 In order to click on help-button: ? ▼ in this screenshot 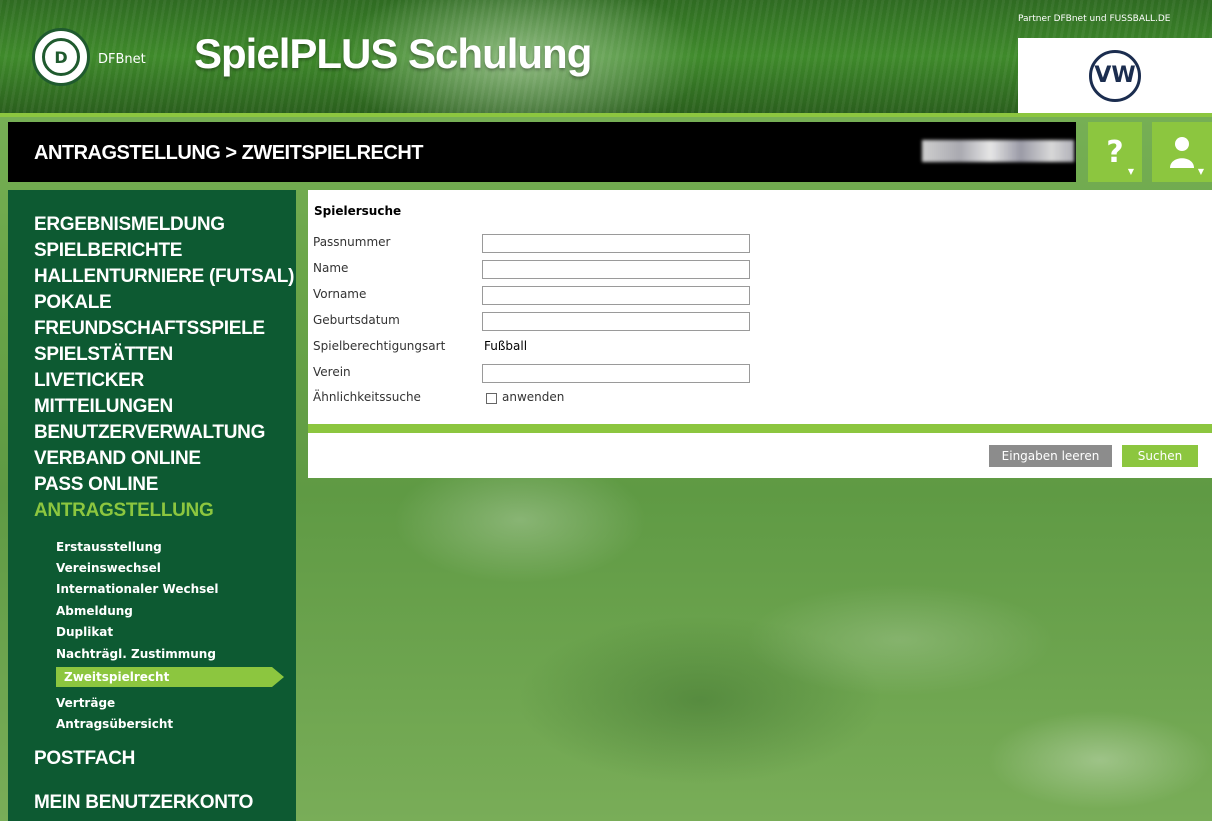, I will do `click(1115, 152)`.